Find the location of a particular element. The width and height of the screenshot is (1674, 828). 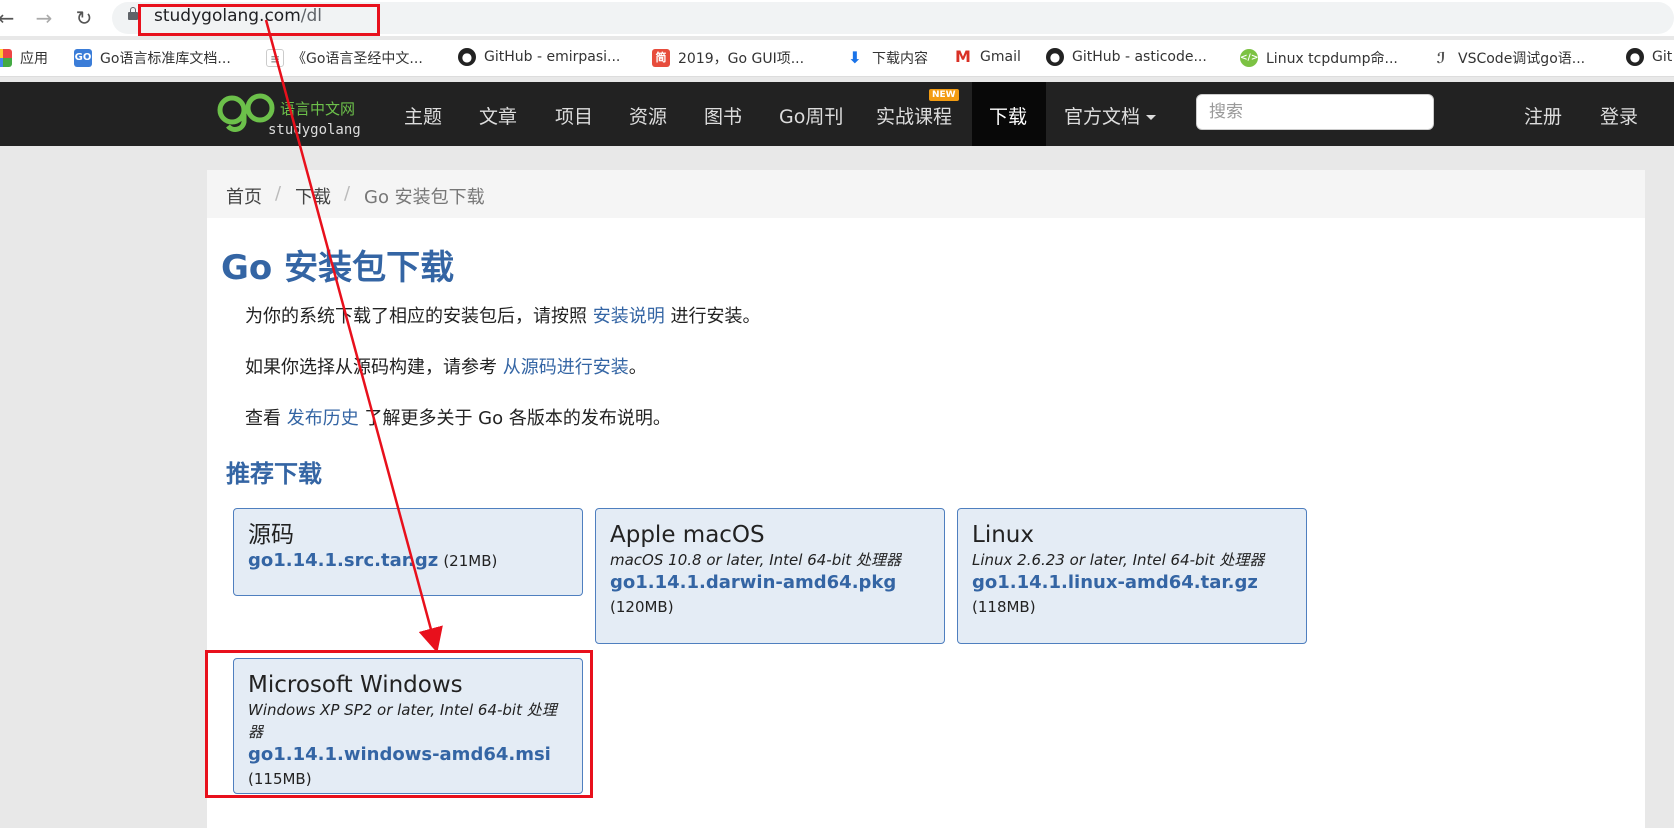

file-size: (120MB) is located at coordinates (642, 607).